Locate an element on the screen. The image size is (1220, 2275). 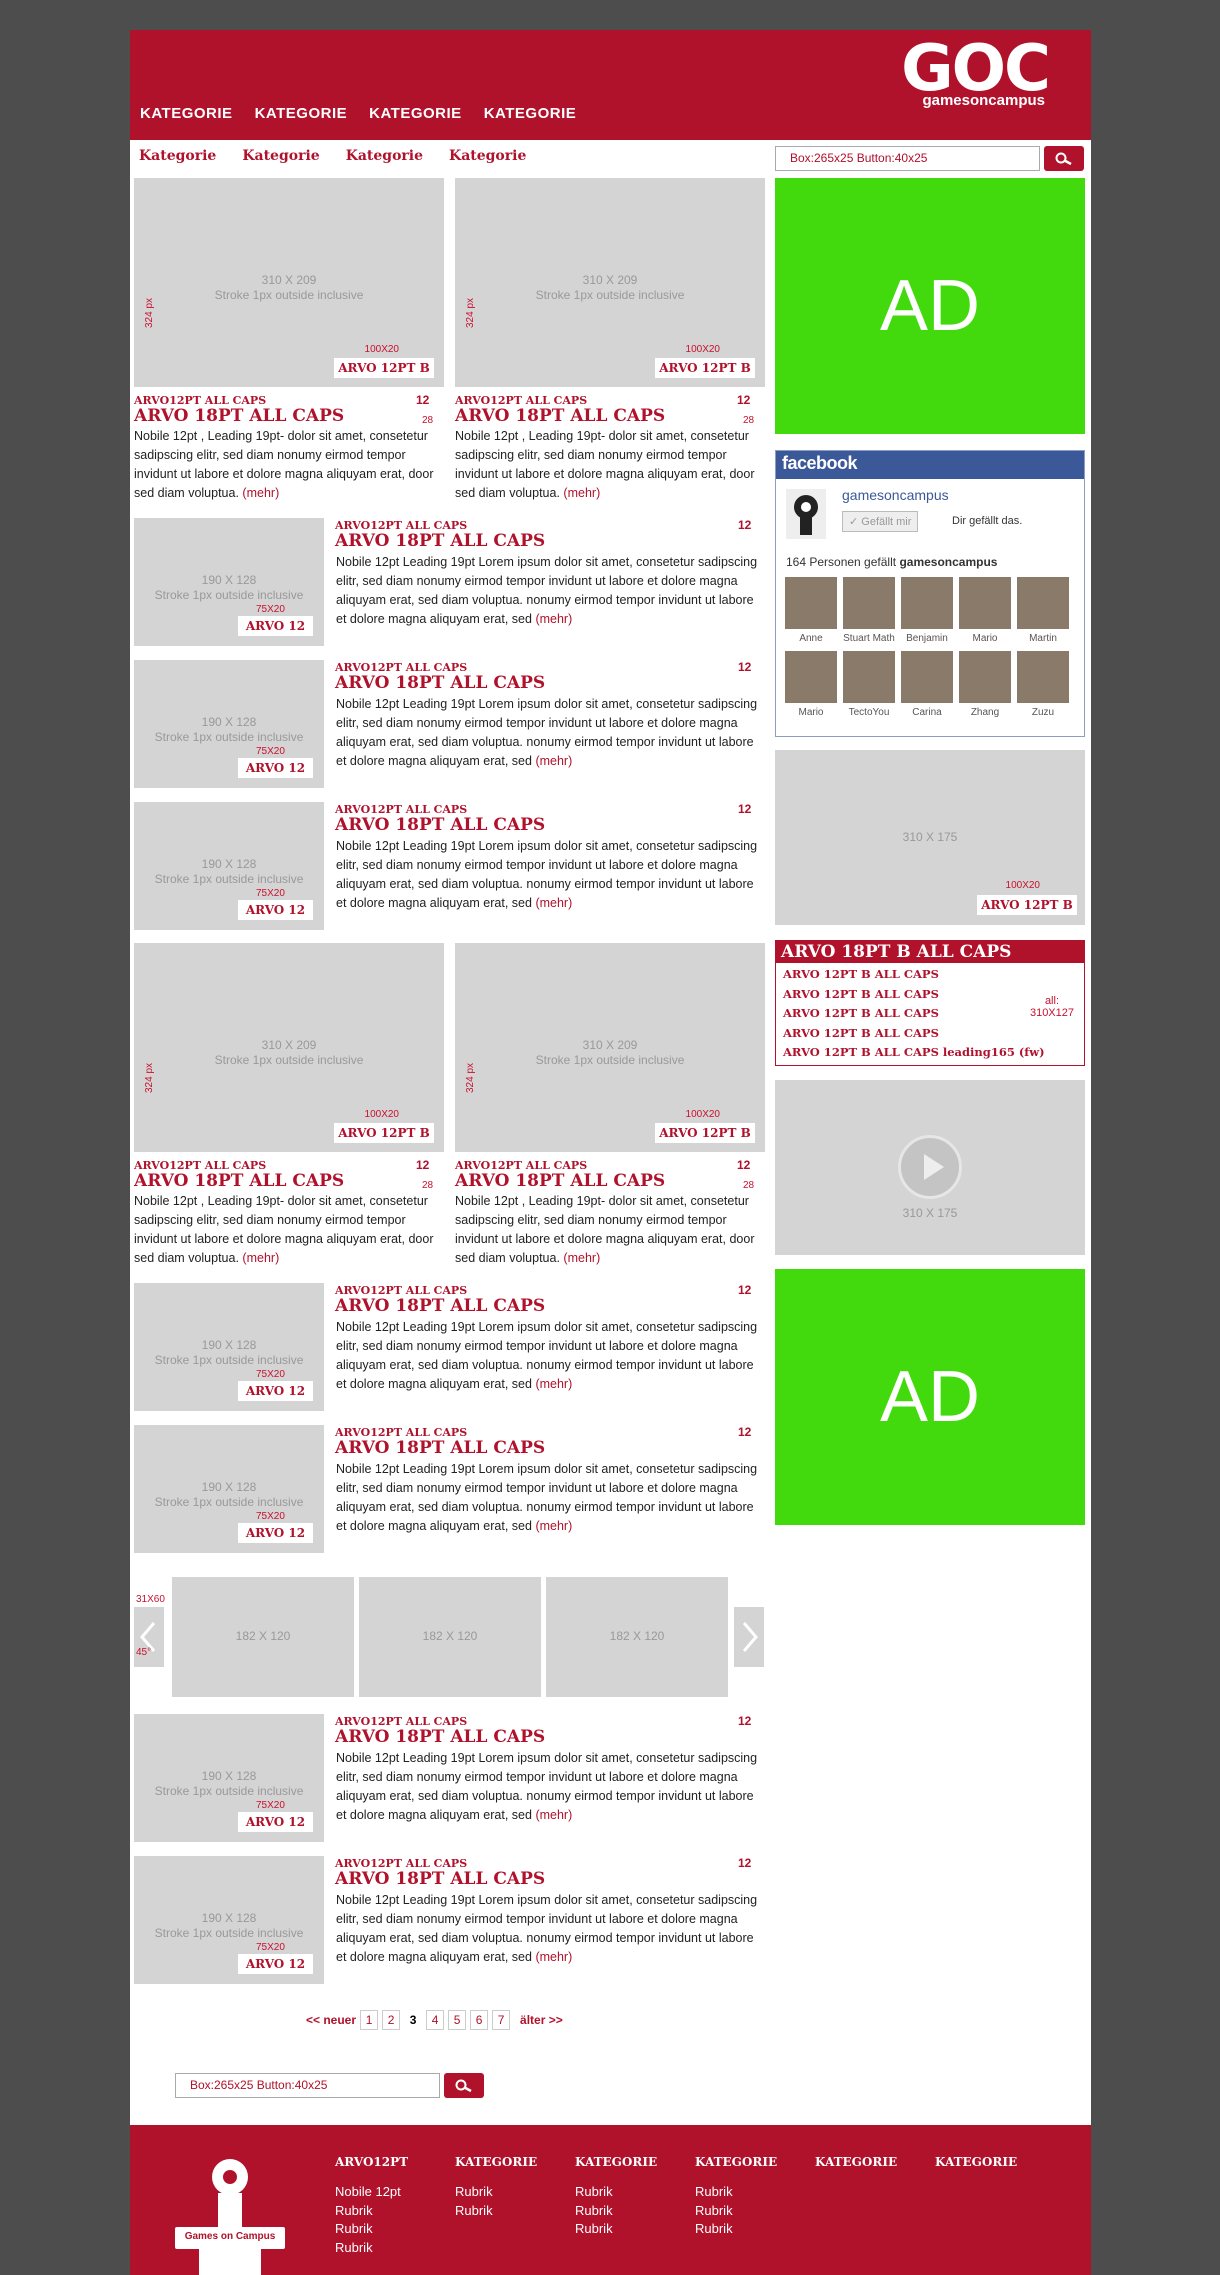
fan-item: Carina is located at coordinates (927, 684).